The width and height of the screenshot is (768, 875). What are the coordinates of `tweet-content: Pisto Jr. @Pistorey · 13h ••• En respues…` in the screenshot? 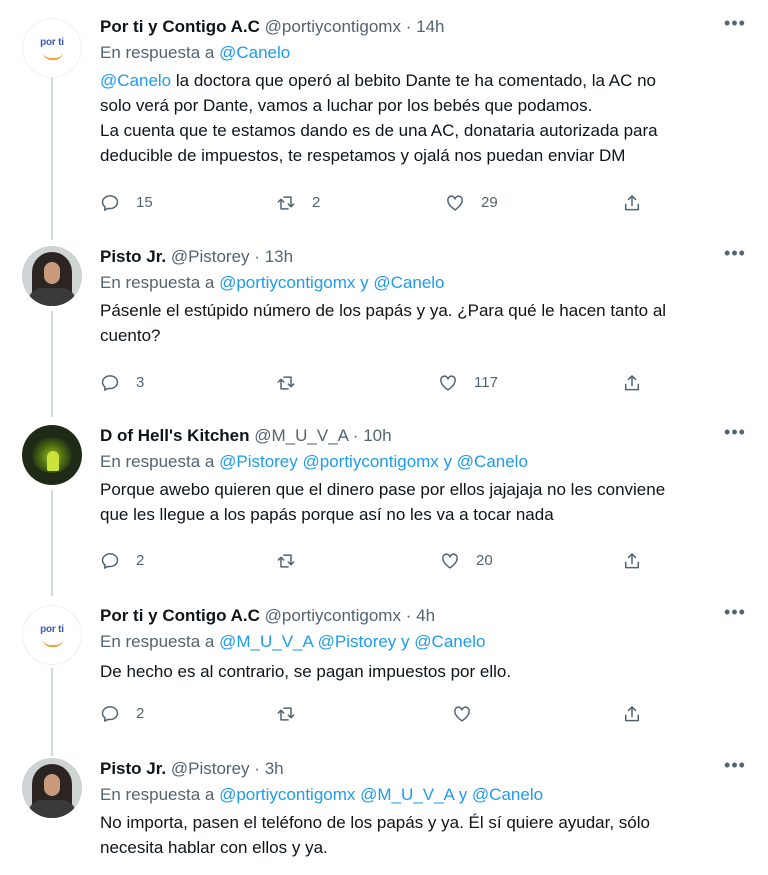 It's located at (424, 317).